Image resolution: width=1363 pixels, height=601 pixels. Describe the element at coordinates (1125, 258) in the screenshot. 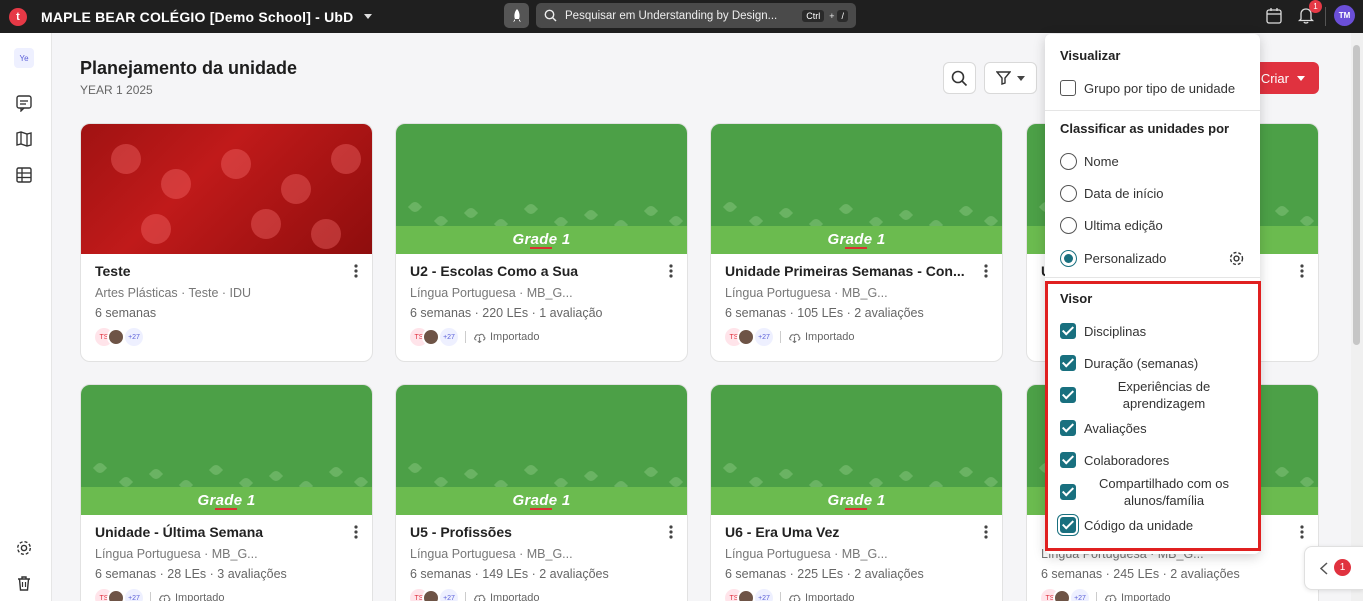

I see `sort-option-label: Personalizado` at that location.